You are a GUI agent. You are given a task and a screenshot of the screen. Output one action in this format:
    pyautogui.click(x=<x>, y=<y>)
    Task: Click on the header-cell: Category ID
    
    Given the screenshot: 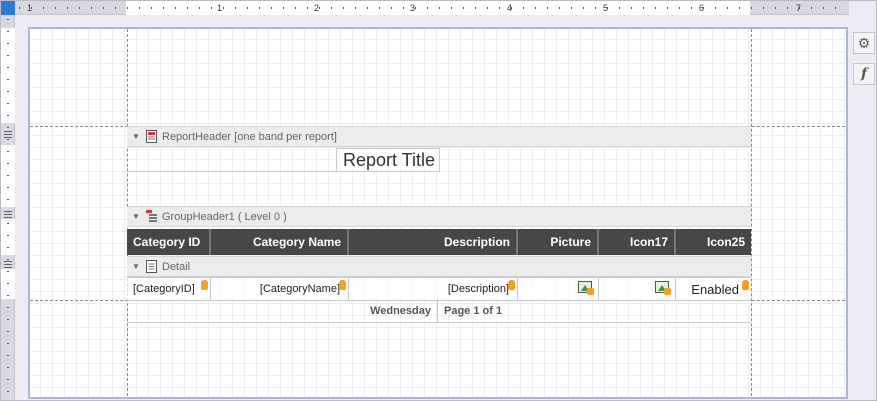 What is the action you would take?
    pyautogui.click(x=169, y=242)
    